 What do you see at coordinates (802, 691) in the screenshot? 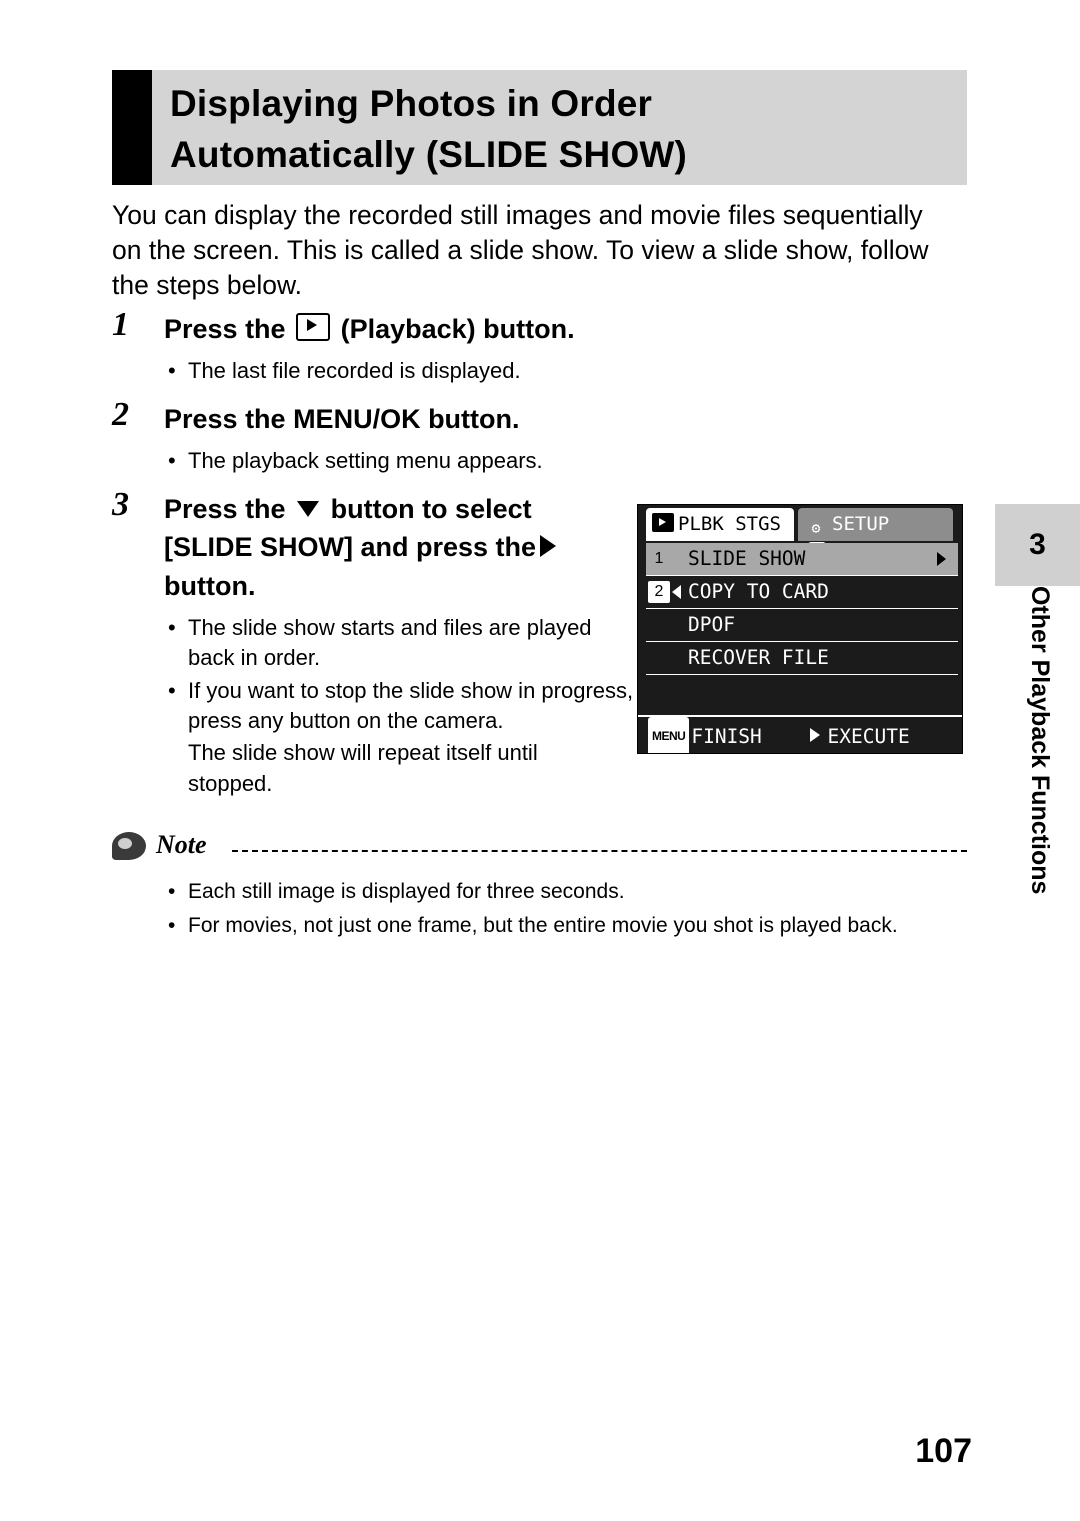
I see `lcd-menu-item-empty` at bounding box center [802, 691].